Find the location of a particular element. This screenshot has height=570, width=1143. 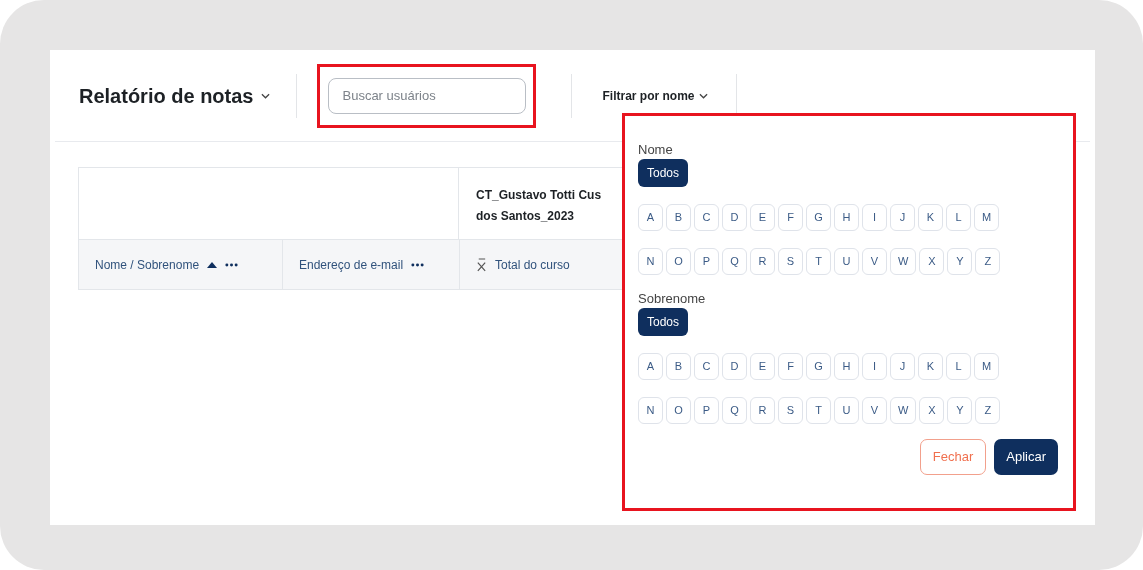

mean-icon is located at coordinates (481, 264).